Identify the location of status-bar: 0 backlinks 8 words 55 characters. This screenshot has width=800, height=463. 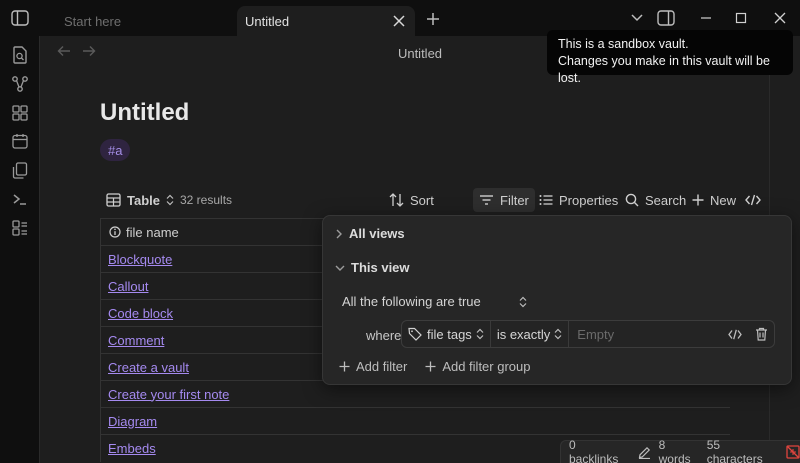
(680, 450).